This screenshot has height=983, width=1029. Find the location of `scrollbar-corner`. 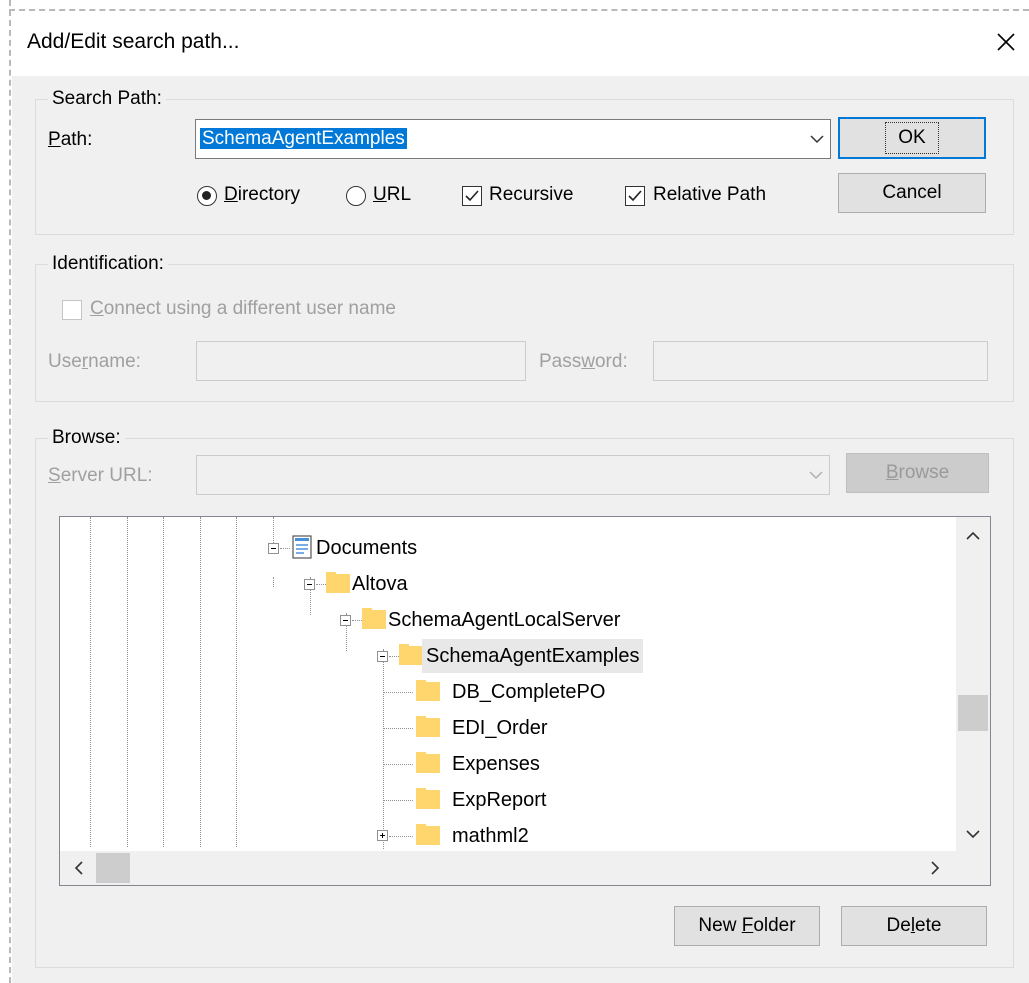

scrollbar-corner is located at coordinates (973, 868).